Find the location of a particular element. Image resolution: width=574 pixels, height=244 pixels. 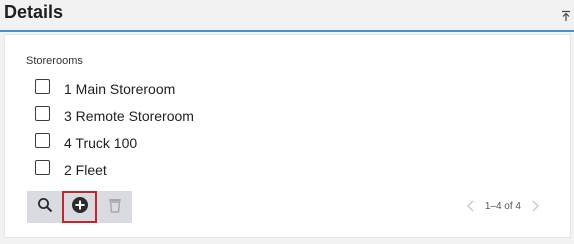

delete-button is located at coordinates (114, 207).